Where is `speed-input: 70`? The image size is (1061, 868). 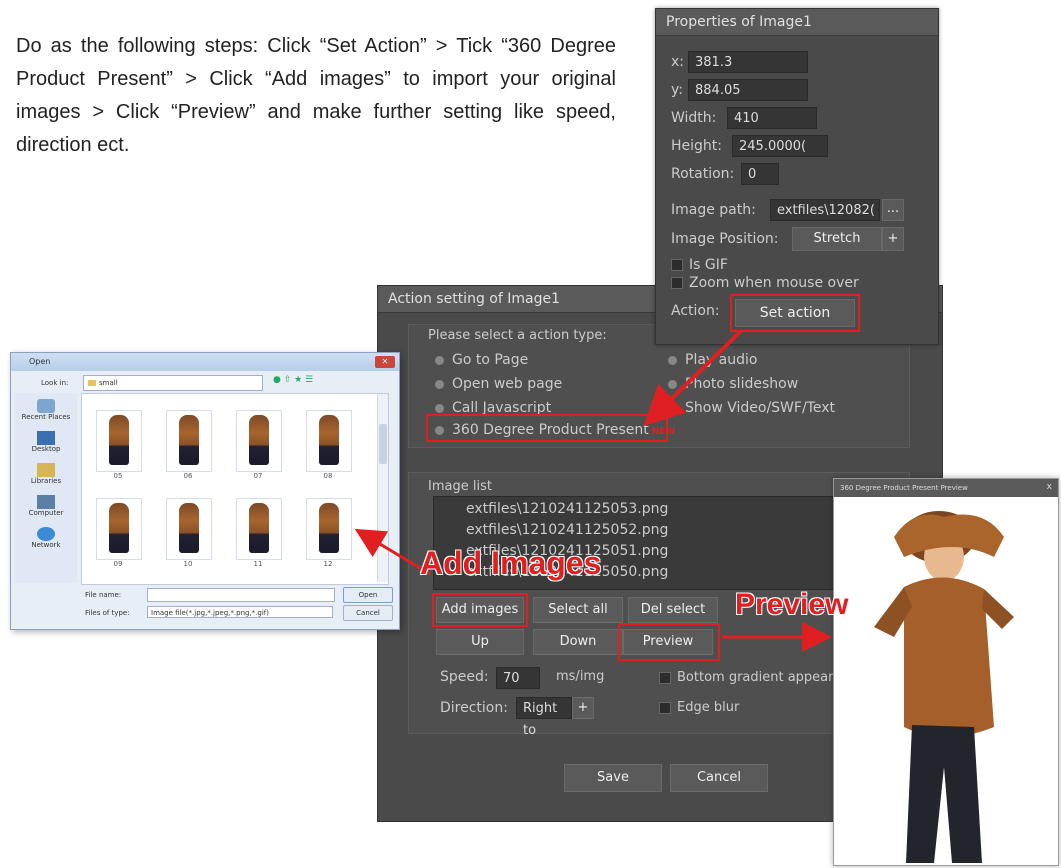
speed-input: 70 is located at coordinates (518, 678).